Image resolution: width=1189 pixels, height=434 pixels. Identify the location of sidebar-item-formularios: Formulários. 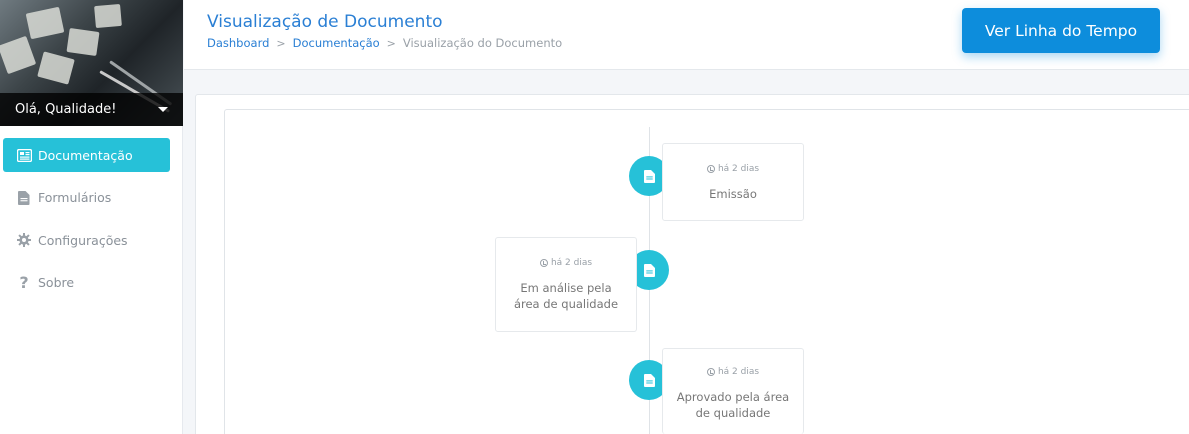
(86, 198).